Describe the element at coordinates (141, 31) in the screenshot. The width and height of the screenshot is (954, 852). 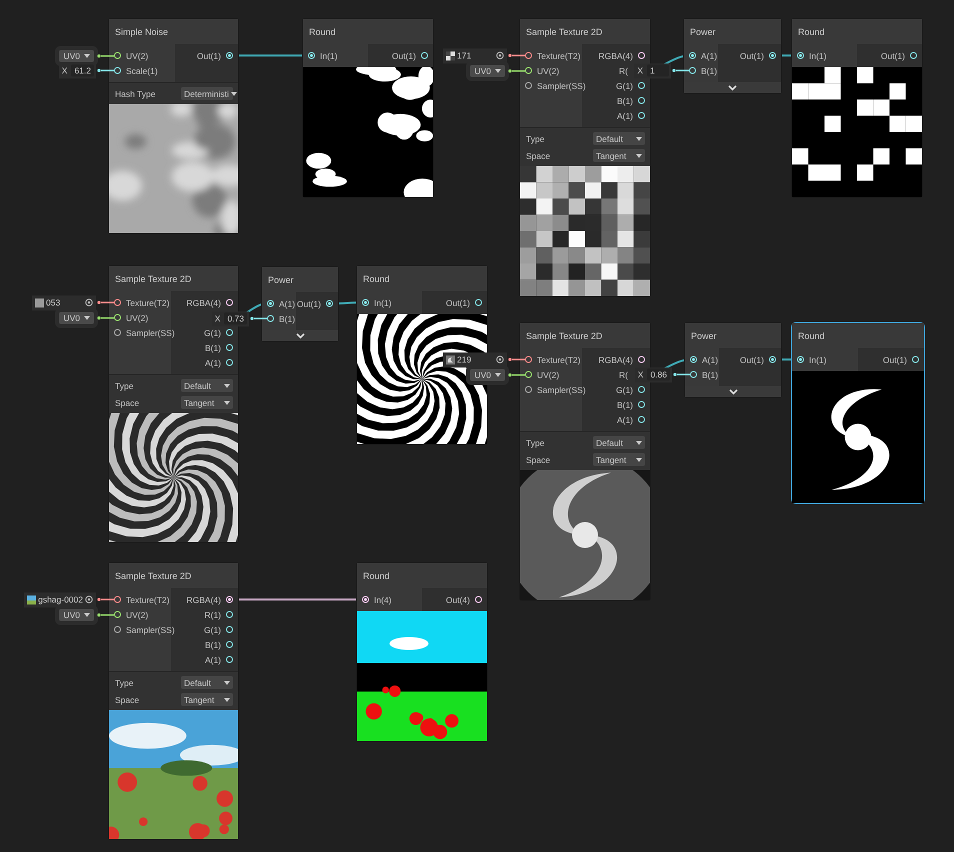
I see `node-title: Simple Noise` at that location.